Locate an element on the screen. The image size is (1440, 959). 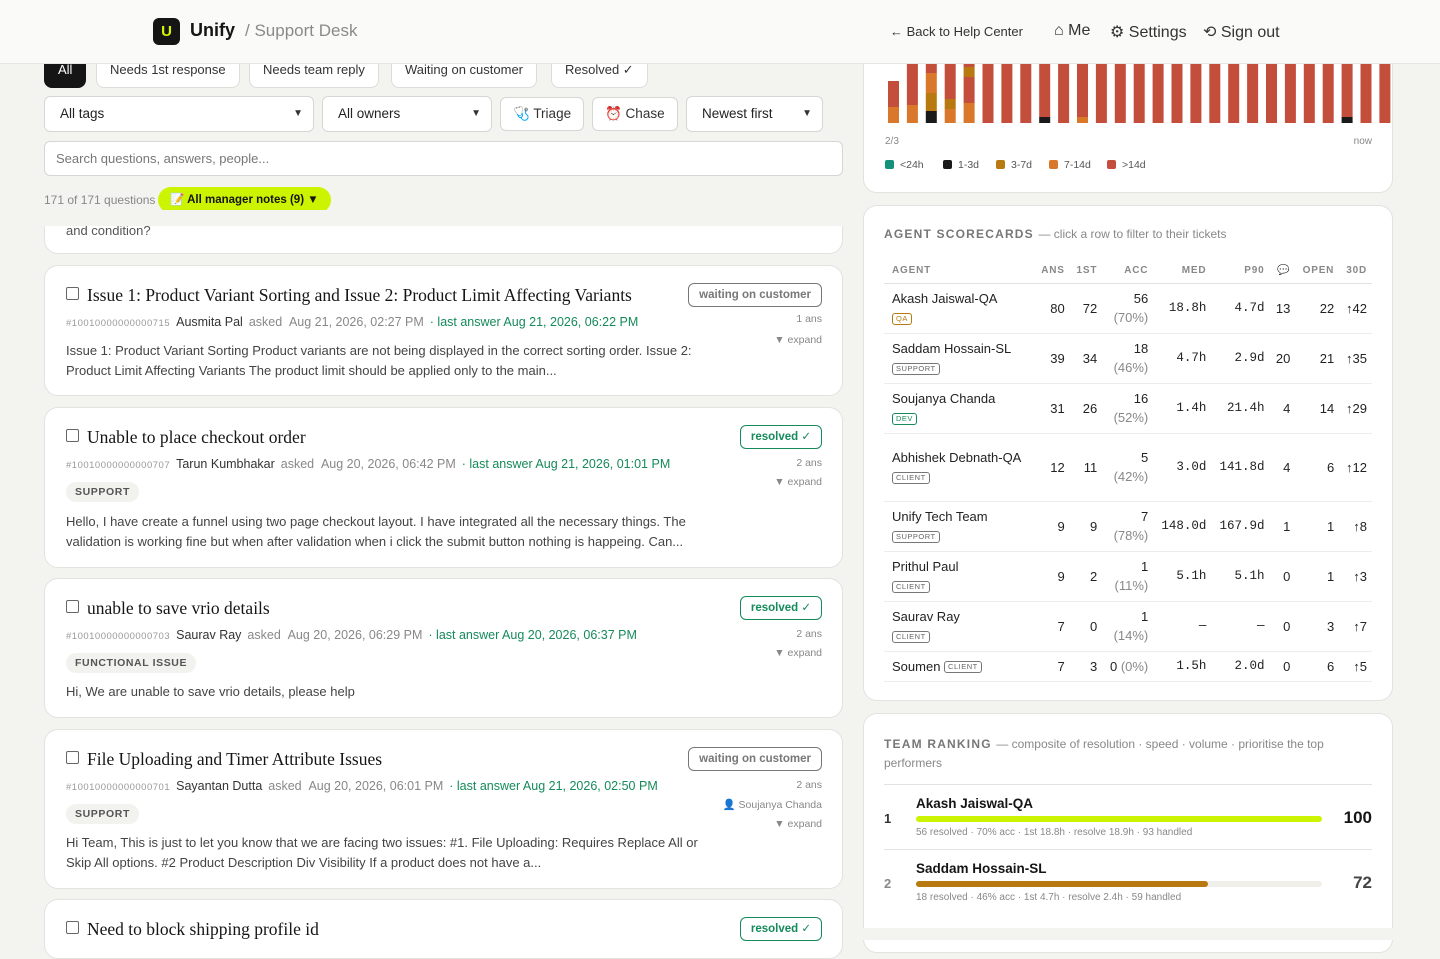
agent-name: Soumen is located at coordinates (916, 666).